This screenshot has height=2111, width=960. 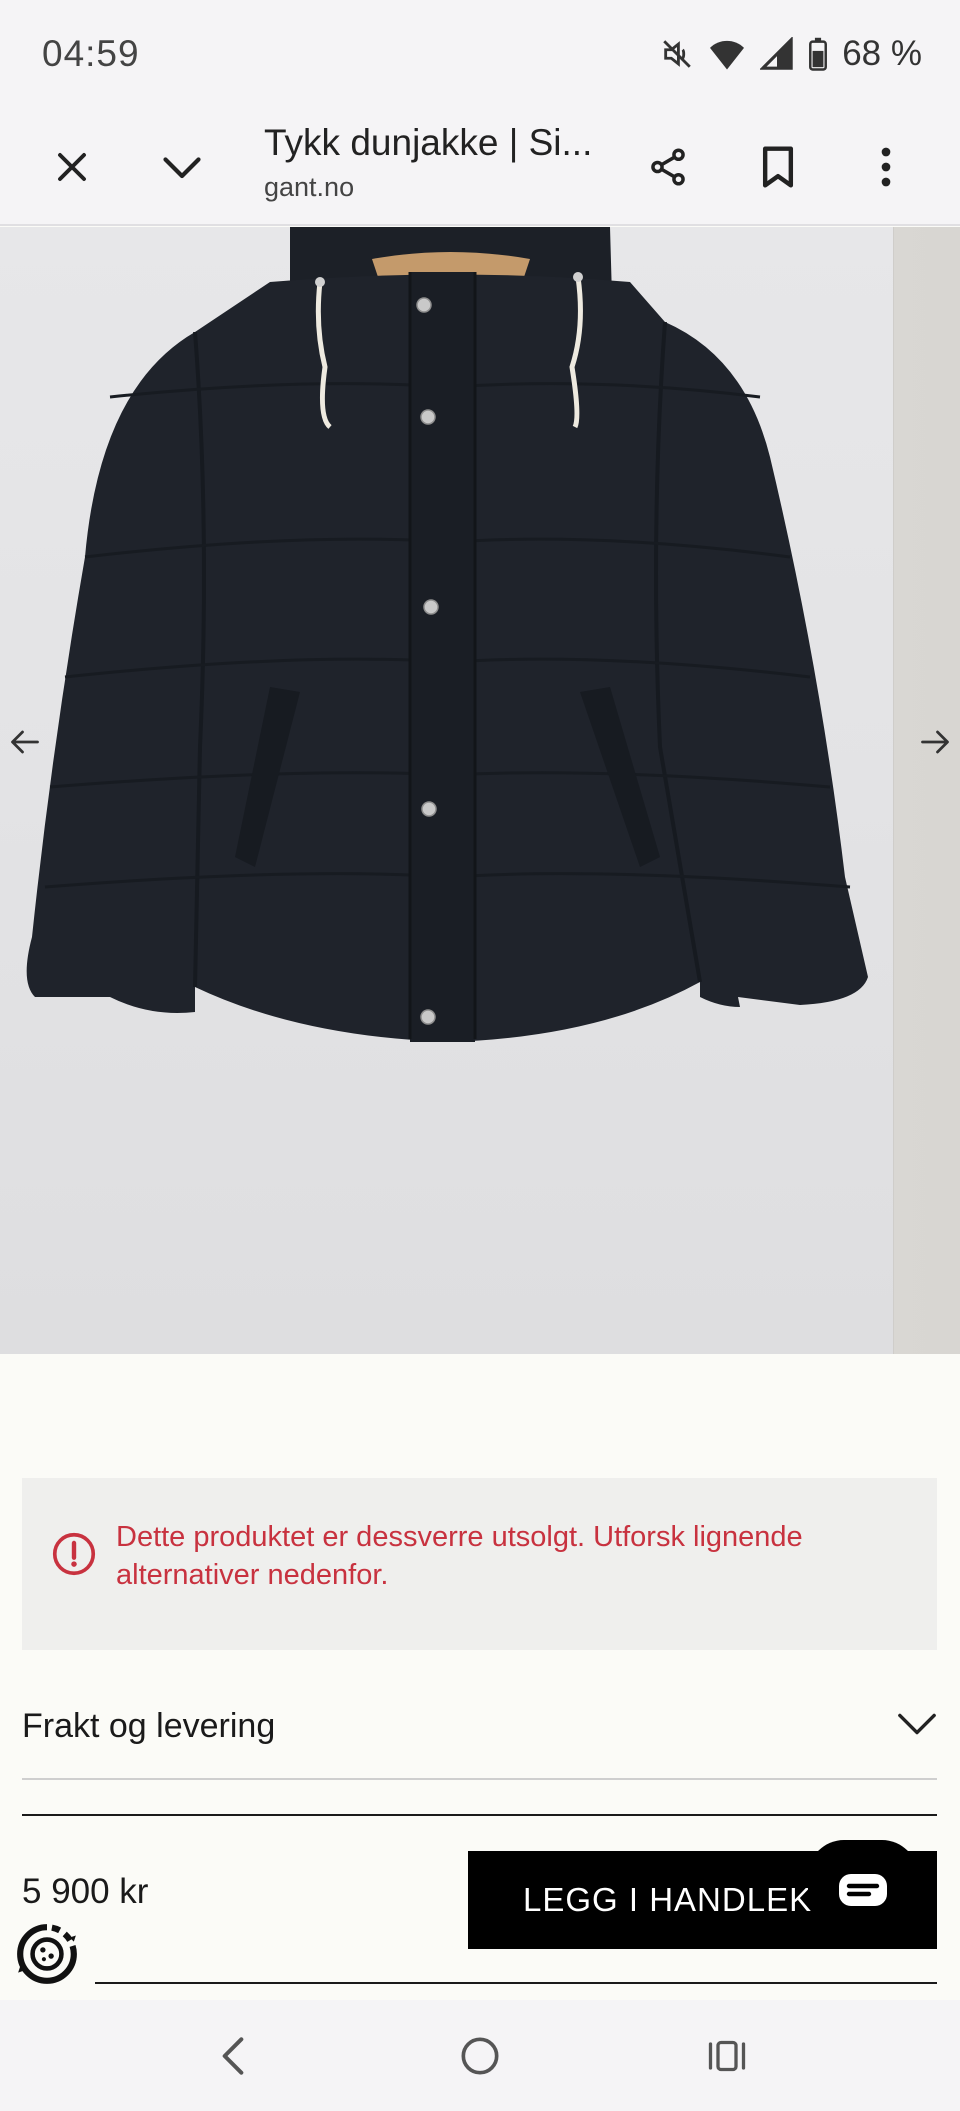 What do you see at coordinates (777, 54) in the screenshot?
I see `signal-icon` at bounding box center [777, 54].